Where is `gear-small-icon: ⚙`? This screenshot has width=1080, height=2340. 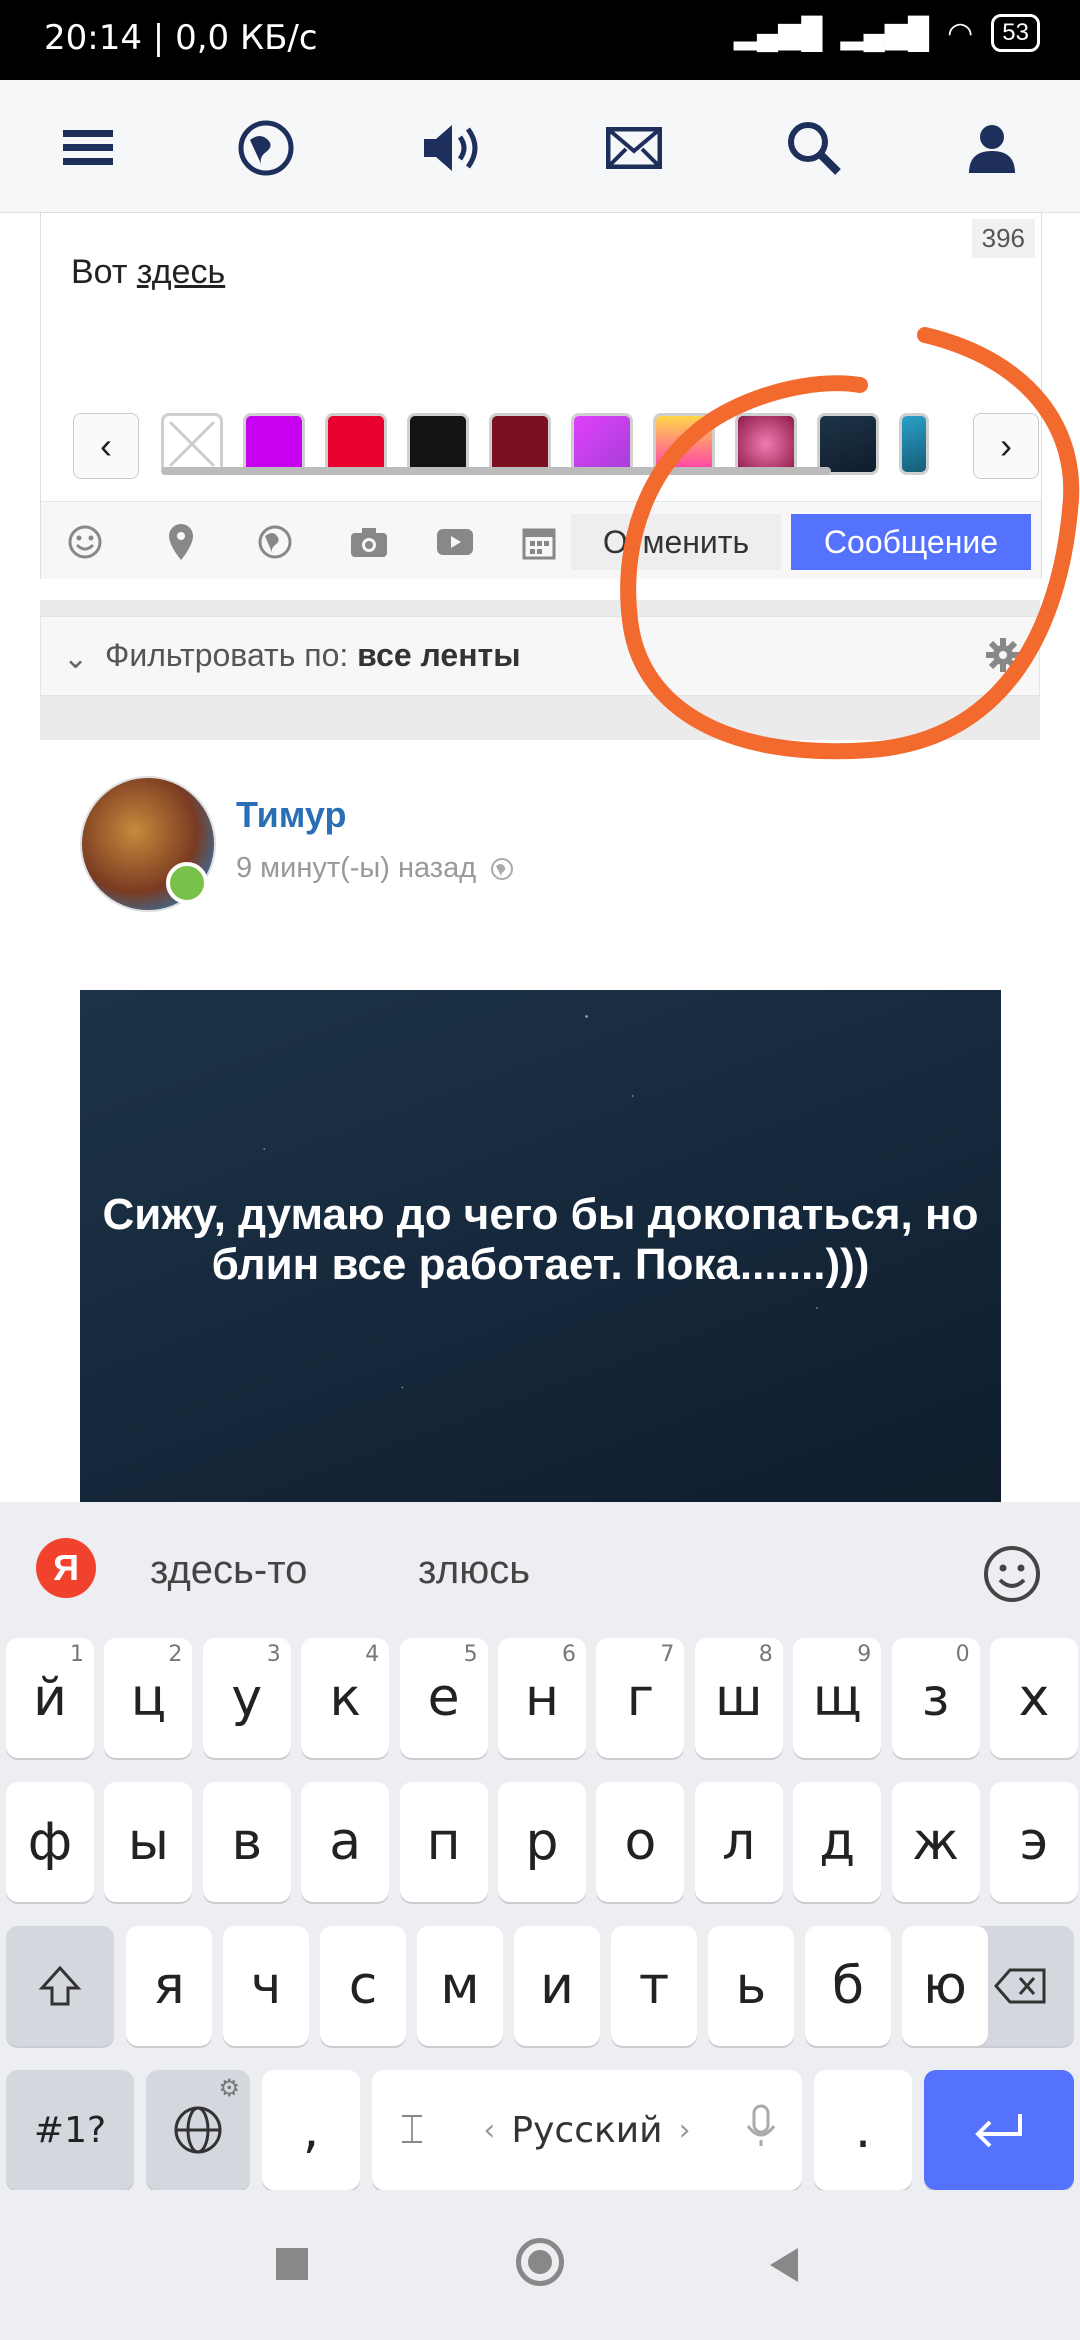
gear-small-icon: ⚙ is located at coordinates (229, 2088).